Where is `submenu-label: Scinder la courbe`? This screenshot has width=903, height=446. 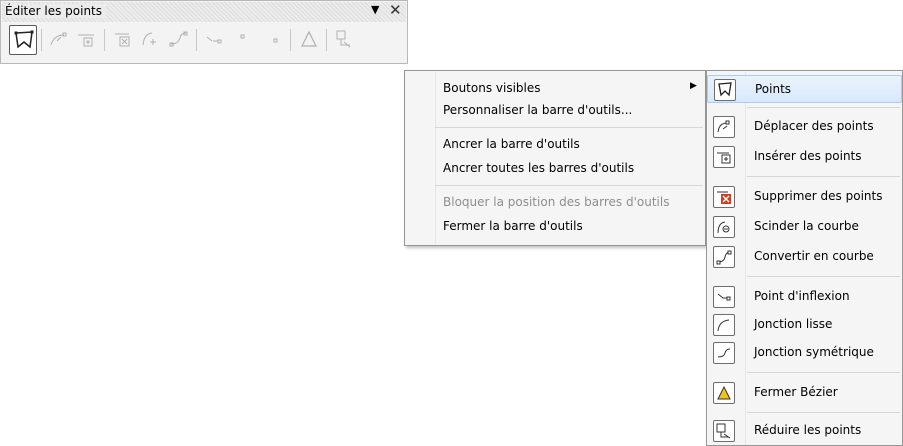 submenu-label: Scinder la courbe is located at coordinates (806, 226).